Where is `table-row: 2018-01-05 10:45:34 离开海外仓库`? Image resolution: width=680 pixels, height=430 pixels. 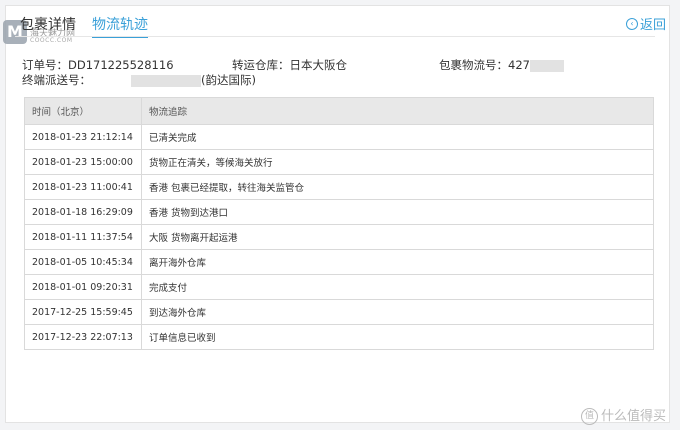 table-row: 2018-01-05 10:45:34 离开海外仓库 is located at coordinates (339, 262).